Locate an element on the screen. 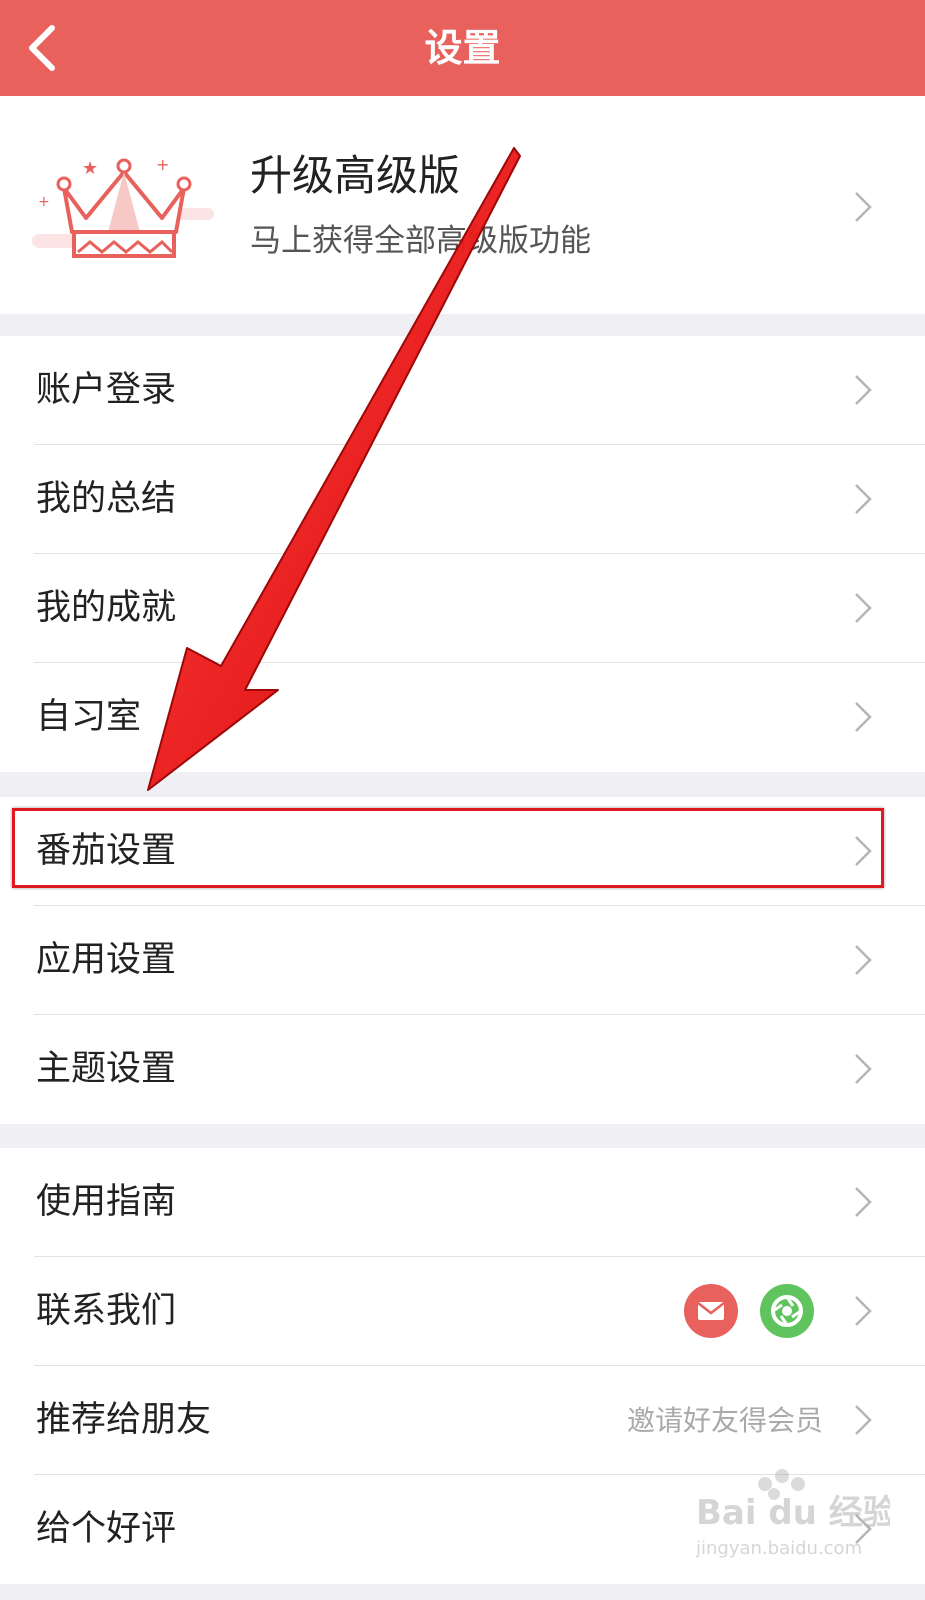  menu-item-my-achievements: 我的成就 is located at coordinates (462, 608).